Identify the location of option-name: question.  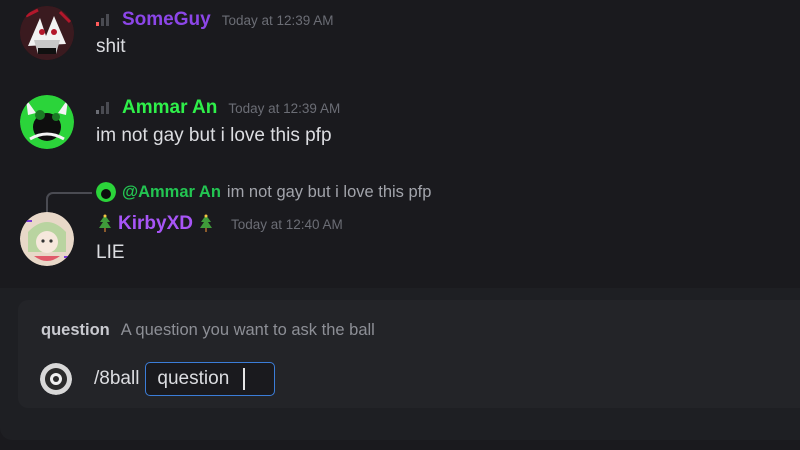
(75, 329).